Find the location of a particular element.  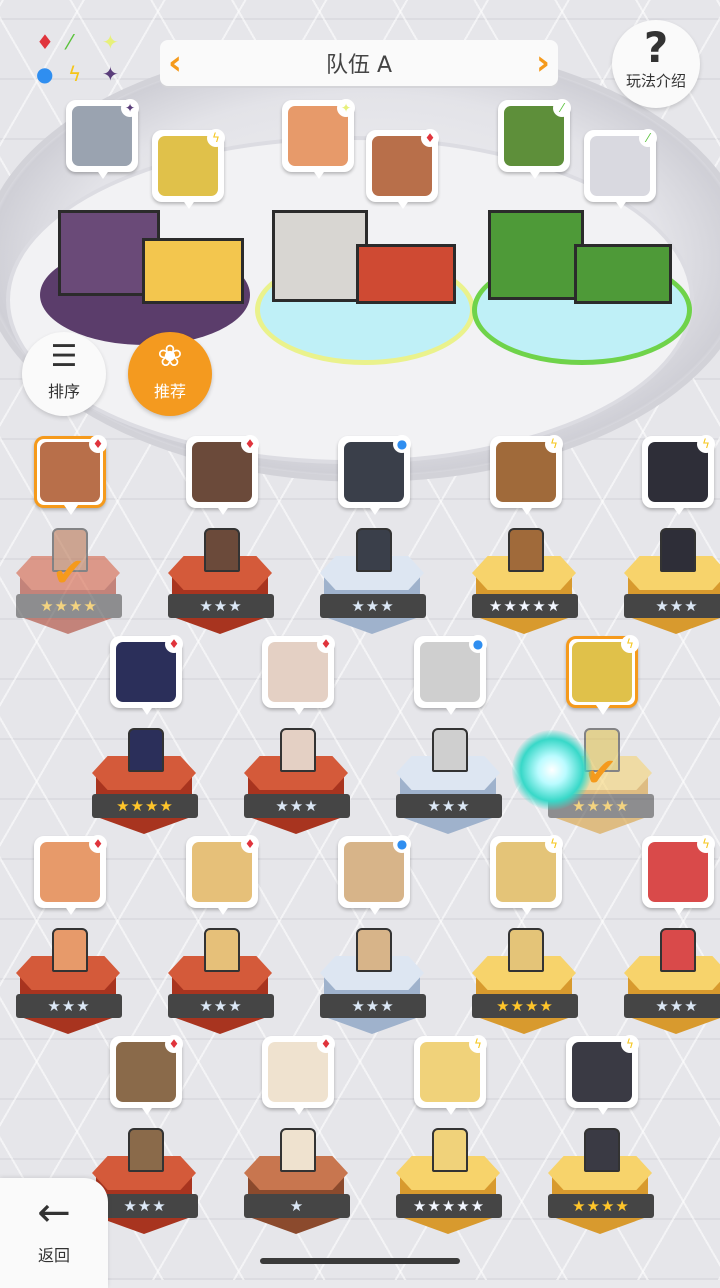

recommend-button: ❀ 推荐 is located at coordinates (170, 374).